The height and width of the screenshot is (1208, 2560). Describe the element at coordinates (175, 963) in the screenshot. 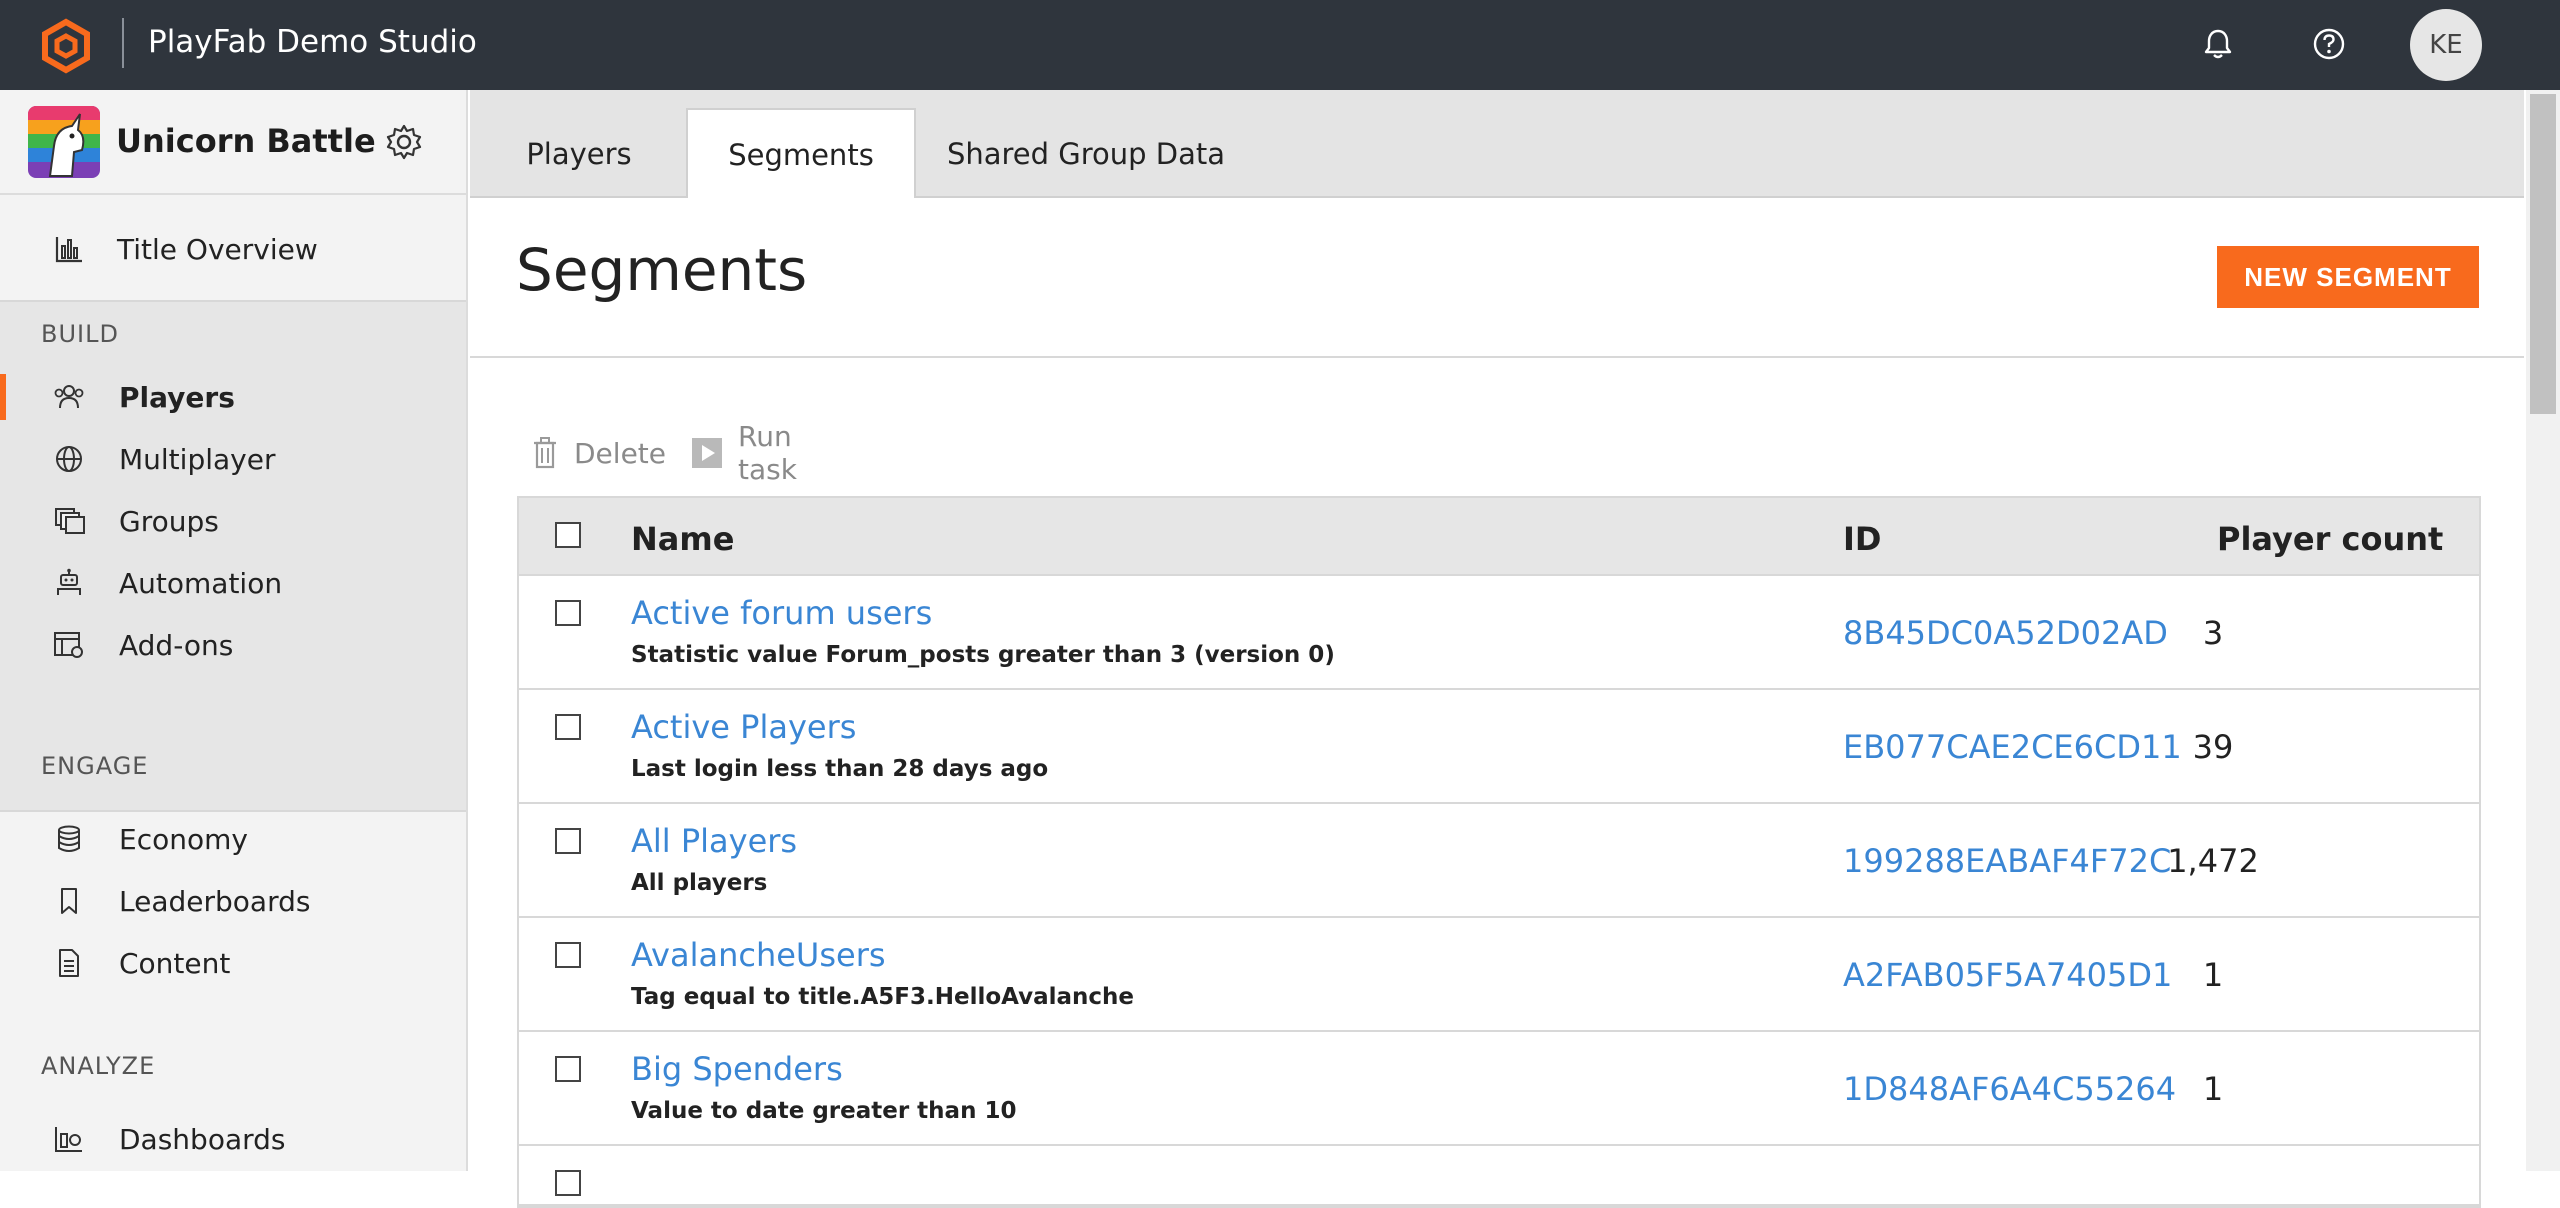

I see `sidebar-item-label: Content` at that location.